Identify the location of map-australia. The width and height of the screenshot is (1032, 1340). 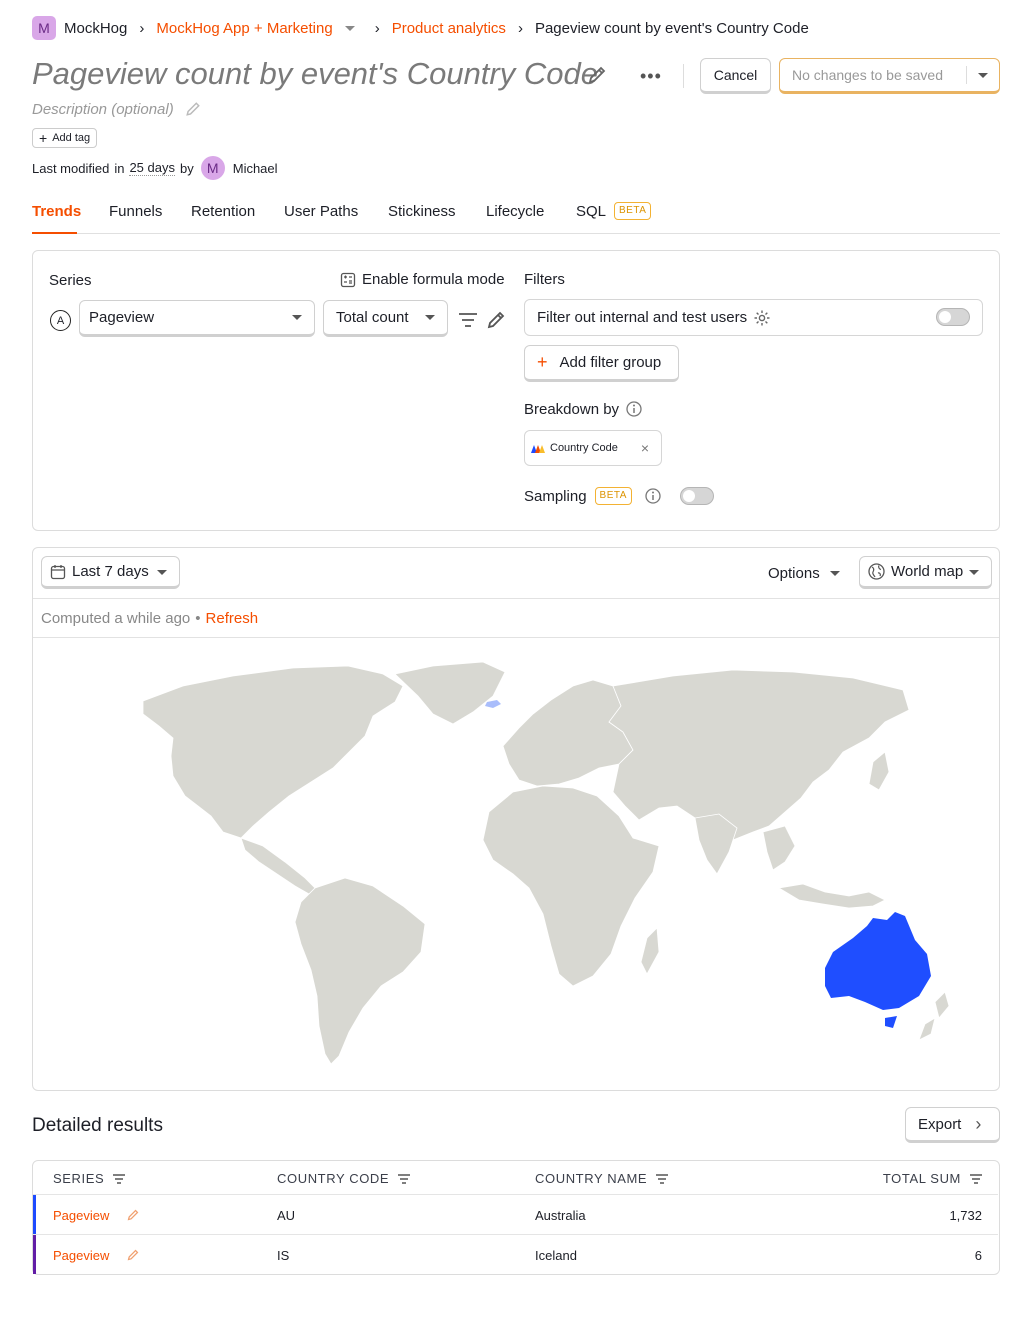
(878, 961).